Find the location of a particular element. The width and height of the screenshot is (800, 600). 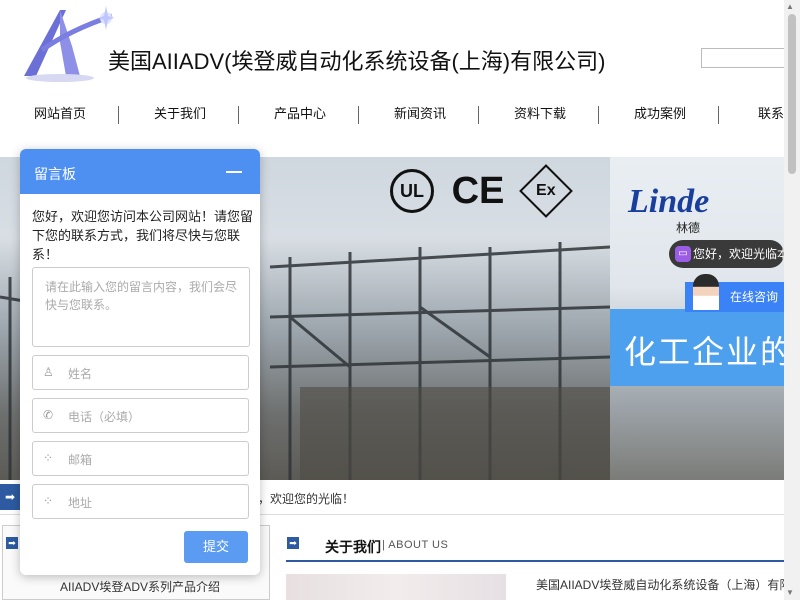

company-title: 美国AIIADV(埃登威自动化系统设备(上海)有限公司) is located at coordinates (357, 61).